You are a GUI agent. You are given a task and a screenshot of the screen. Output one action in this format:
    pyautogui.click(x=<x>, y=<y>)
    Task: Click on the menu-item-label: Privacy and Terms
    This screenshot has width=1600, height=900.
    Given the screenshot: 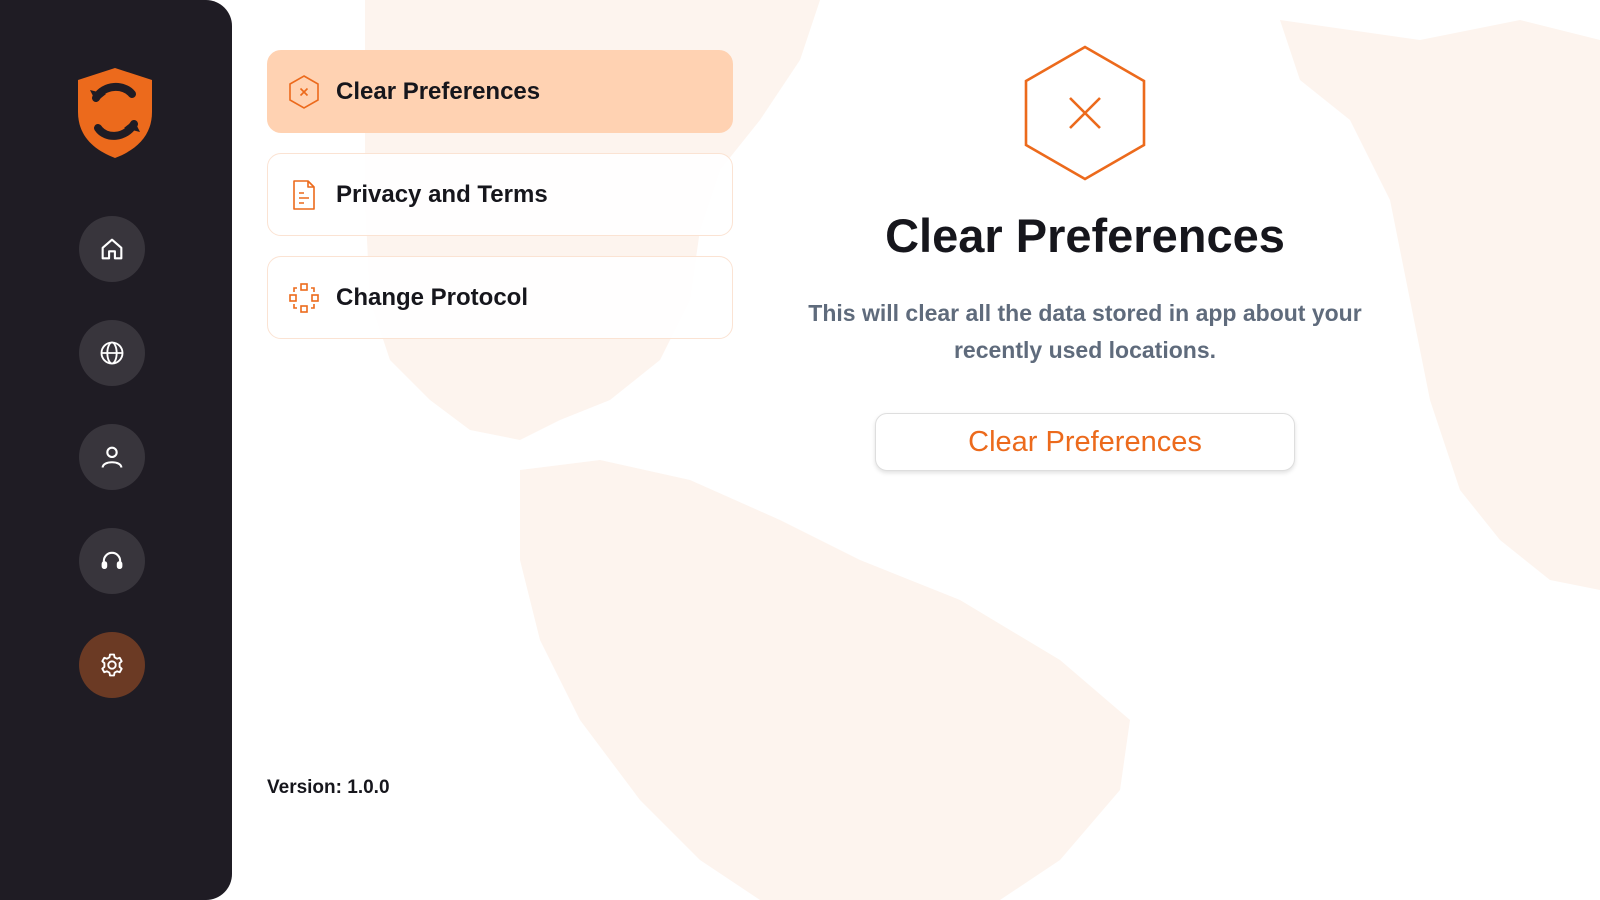 What is the action you would take?
    pyautogui.click(x=442, y=194)
    